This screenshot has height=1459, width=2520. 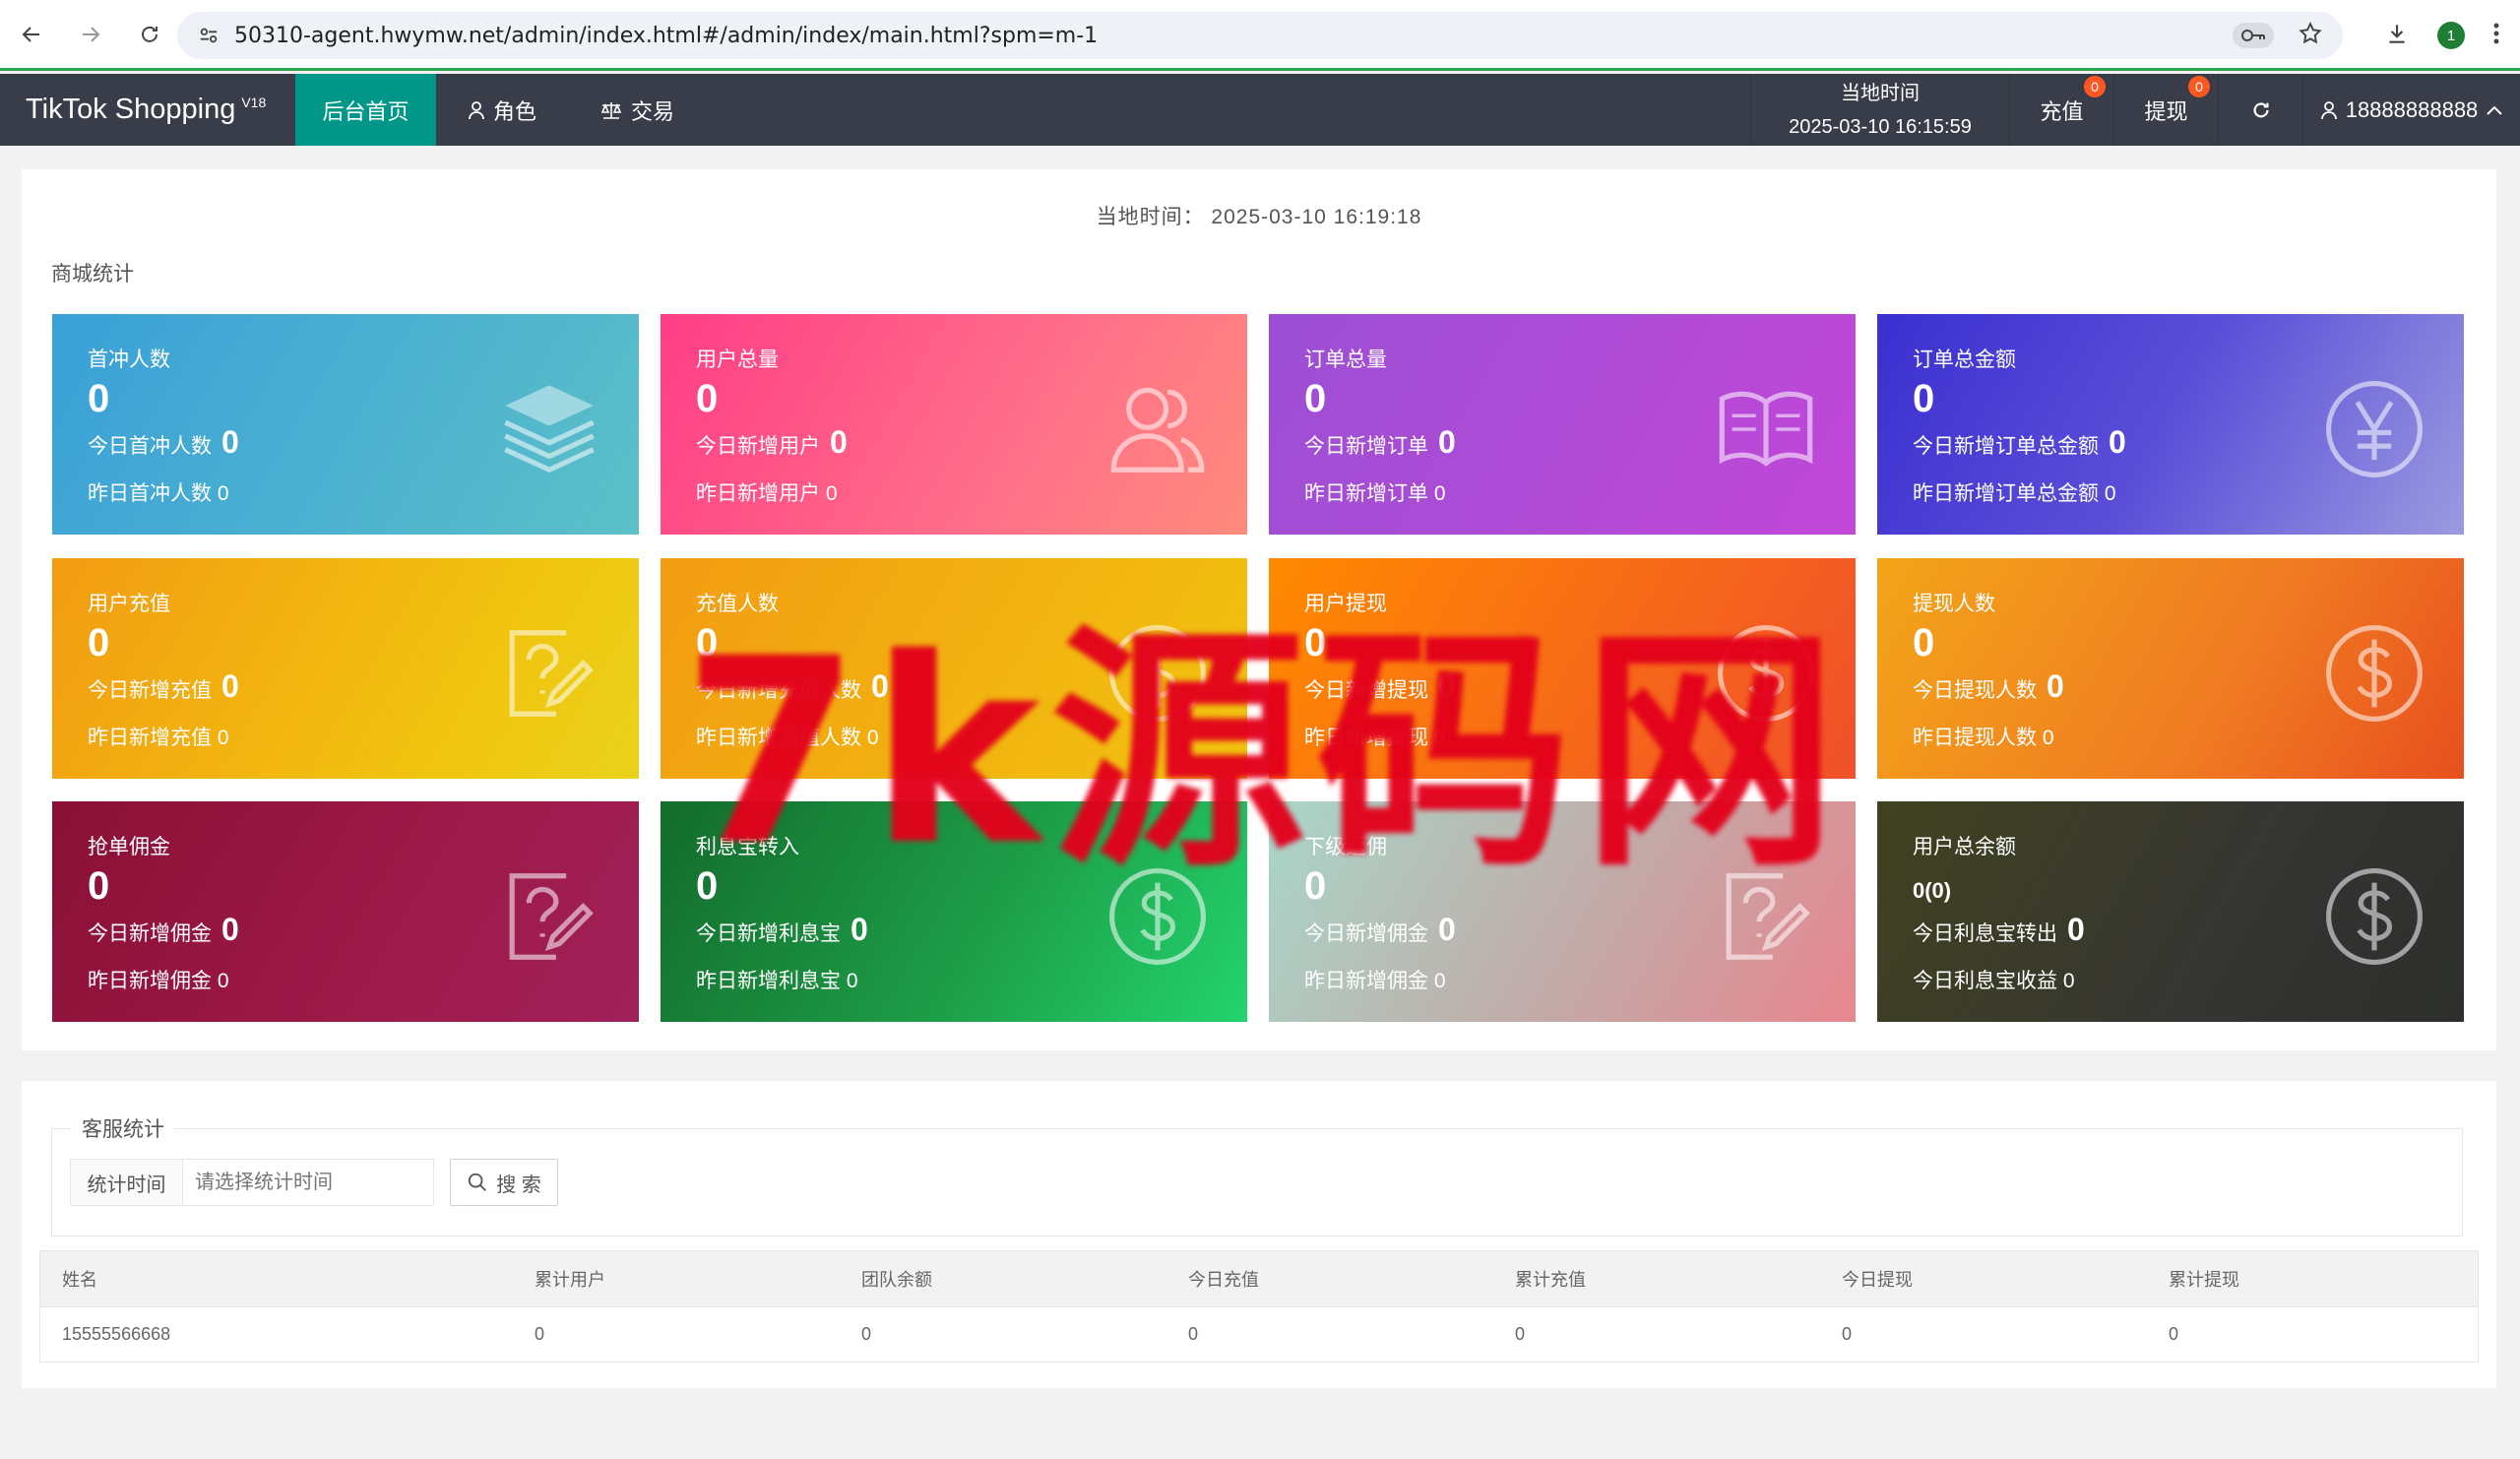 I want to click on header-clock: 当地时间 2025-03-10 16:15:59, so click(x=1880, y=110).